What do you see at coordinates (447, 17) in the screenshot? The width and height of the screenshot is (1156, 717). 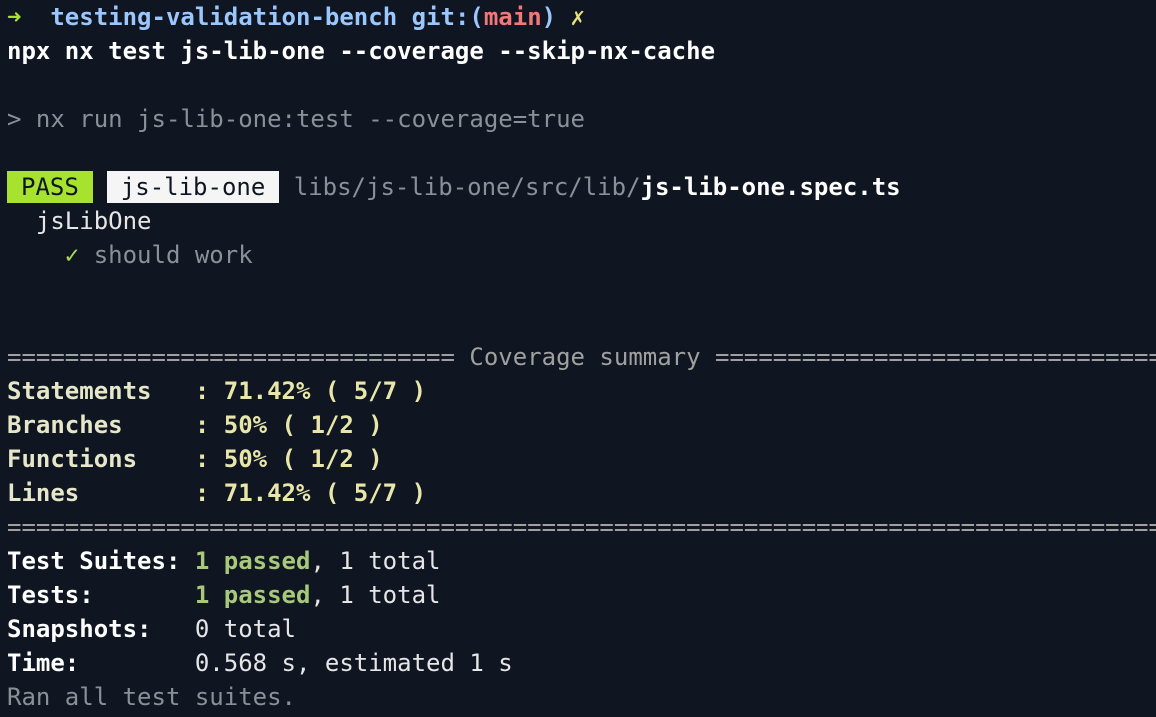 I see `git-prefix: git:(` at bounding box center [447, 17].